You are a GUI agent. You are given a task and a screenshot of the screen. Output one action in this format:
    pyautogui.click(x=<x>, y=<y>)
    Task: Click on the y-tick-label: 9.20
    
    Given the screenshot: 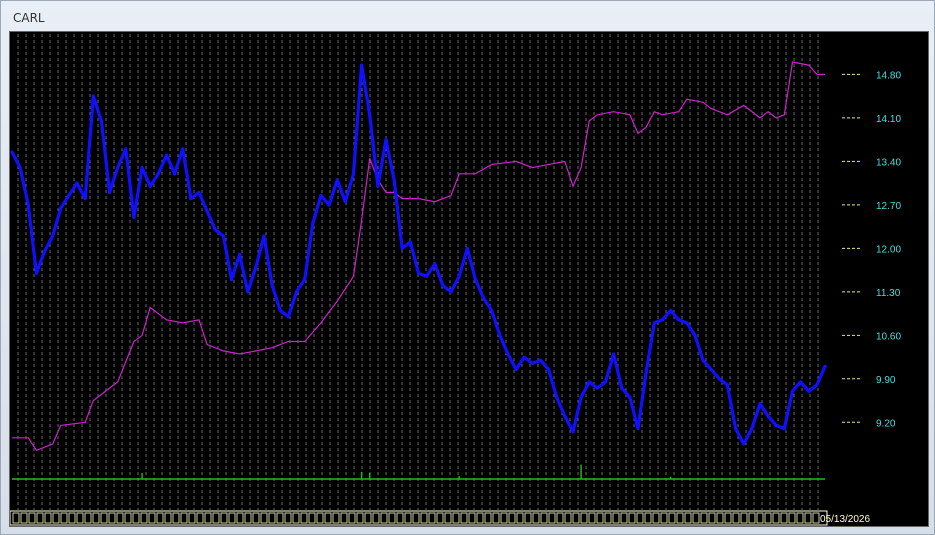 What is the action you would take?
    pyautogui.click(x=886, y=423)
    